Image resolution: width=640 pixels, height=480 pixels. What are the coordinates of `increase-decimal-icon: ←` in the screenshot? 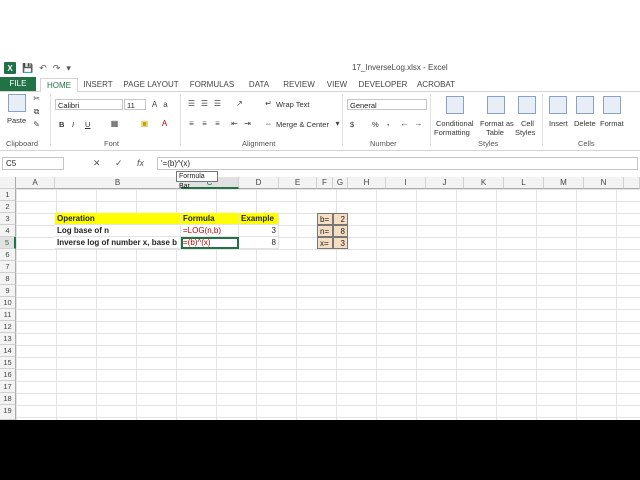 It's located at (404, 124).